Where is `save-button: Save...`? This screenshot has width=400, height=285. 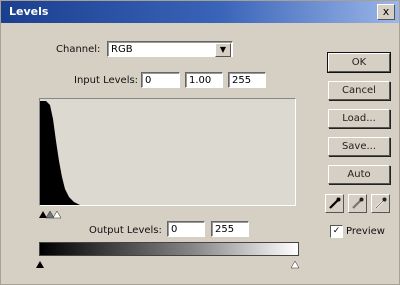
save-button: Save... is located at coordinates (359, 146).